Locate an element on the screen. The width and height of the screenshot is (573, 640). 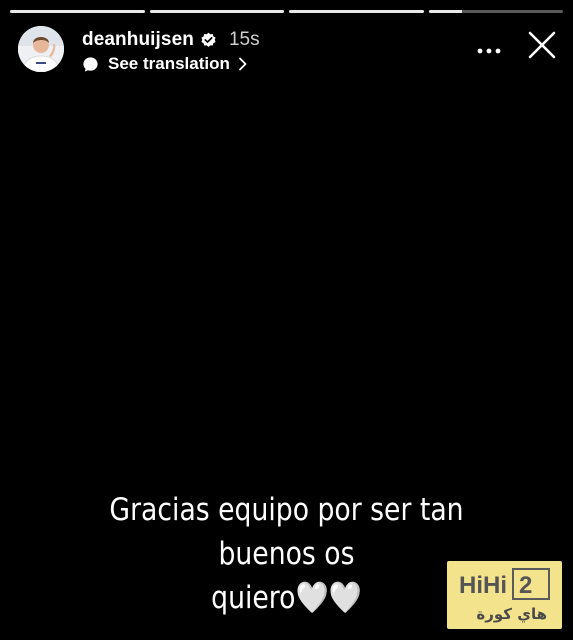
watermark: HiHi 2 هاي كورة is located at coordinates (504, 595).